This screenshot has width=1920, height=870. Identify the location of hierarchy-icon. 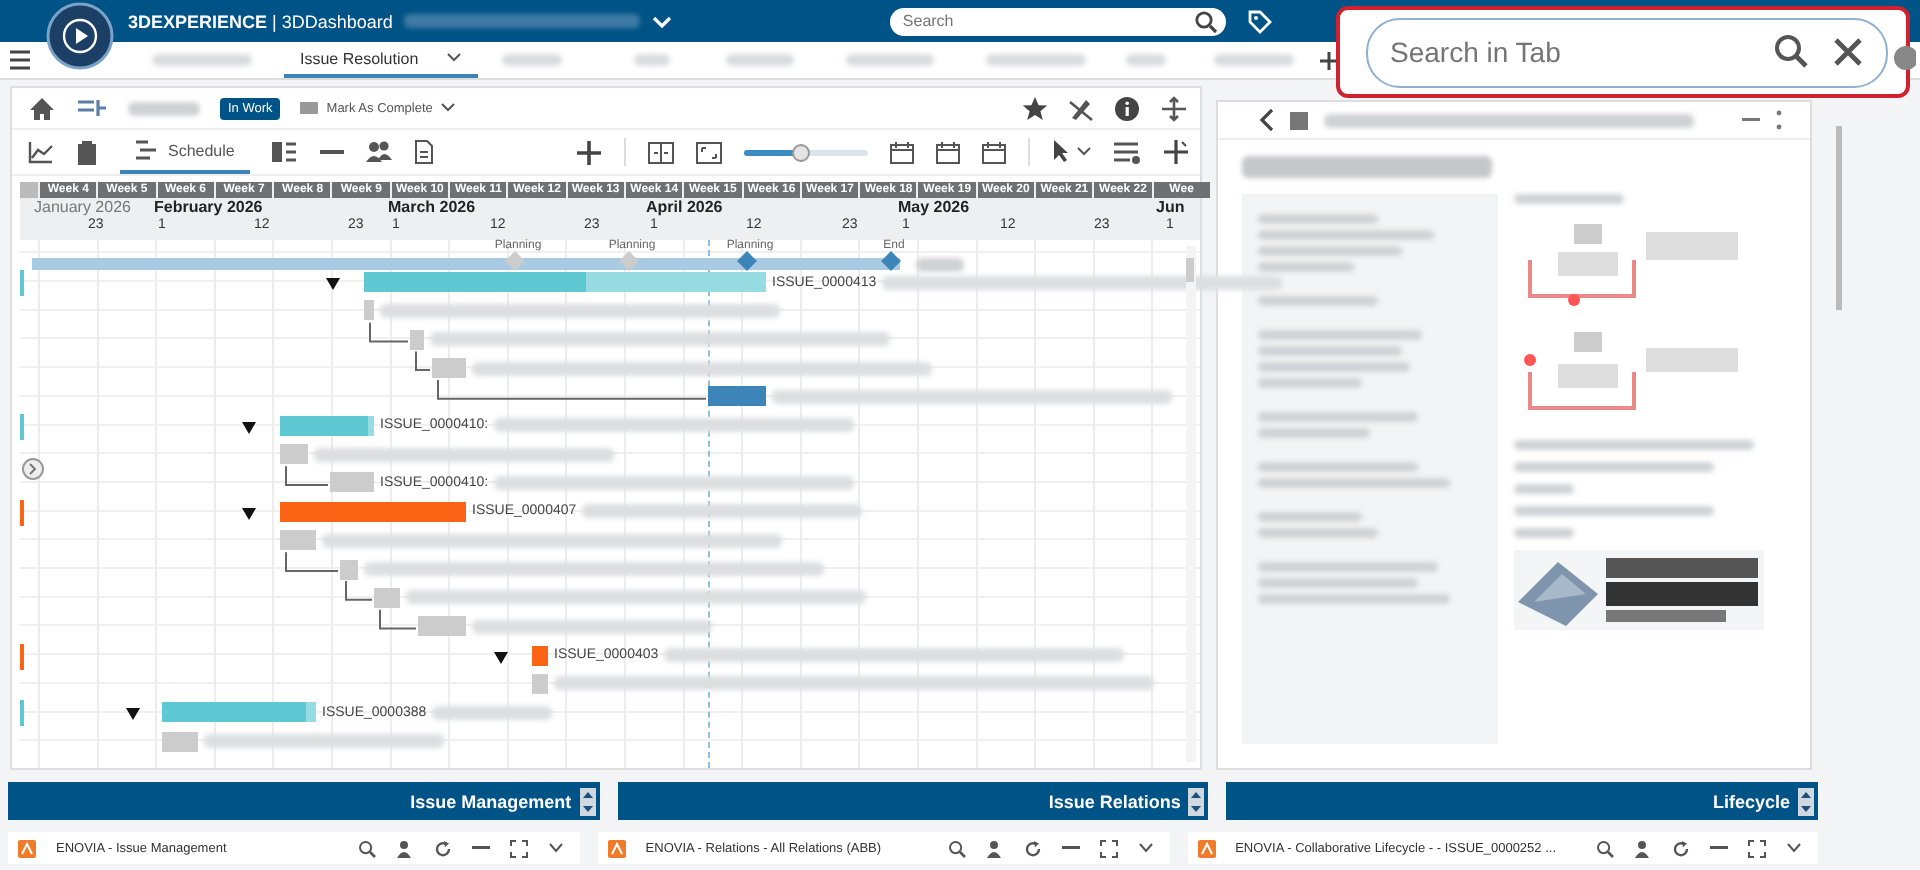
(92, 108).